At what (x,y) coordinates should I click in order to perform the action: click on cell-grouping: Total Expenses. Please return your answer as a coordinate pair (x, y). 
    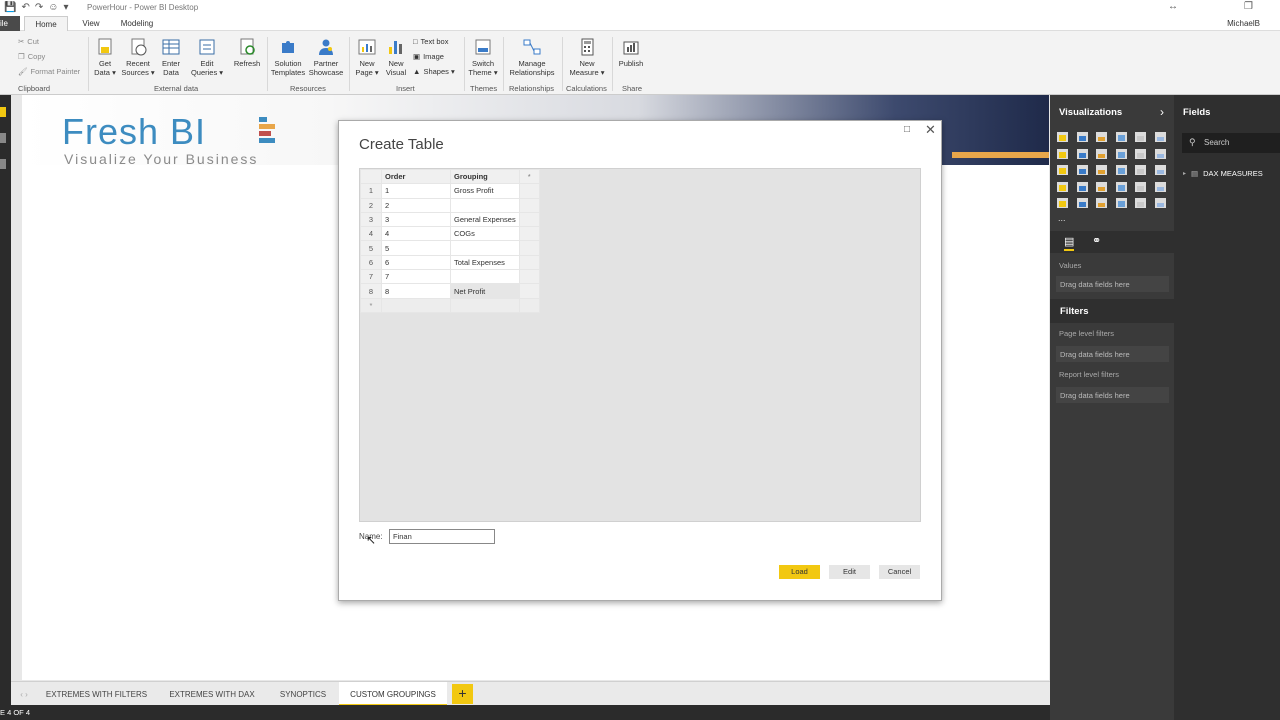
    Looking at the image, I should click on (485, 262).